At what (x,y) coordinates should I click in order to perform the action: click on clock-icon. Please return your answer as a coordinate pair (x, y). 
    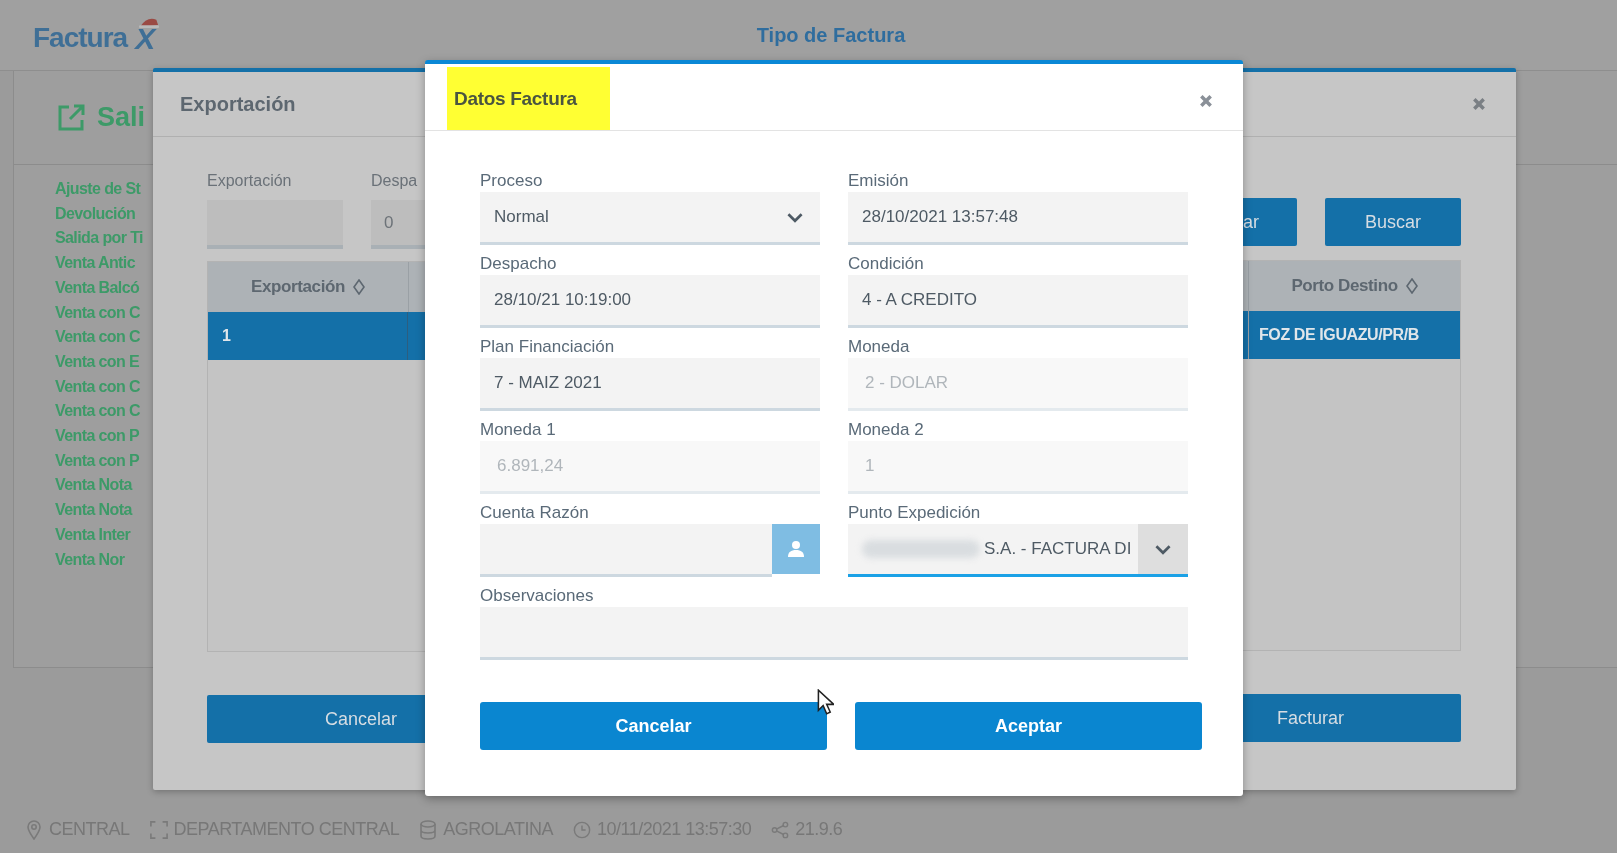
    Looking at the image, I should click on (581, 829).